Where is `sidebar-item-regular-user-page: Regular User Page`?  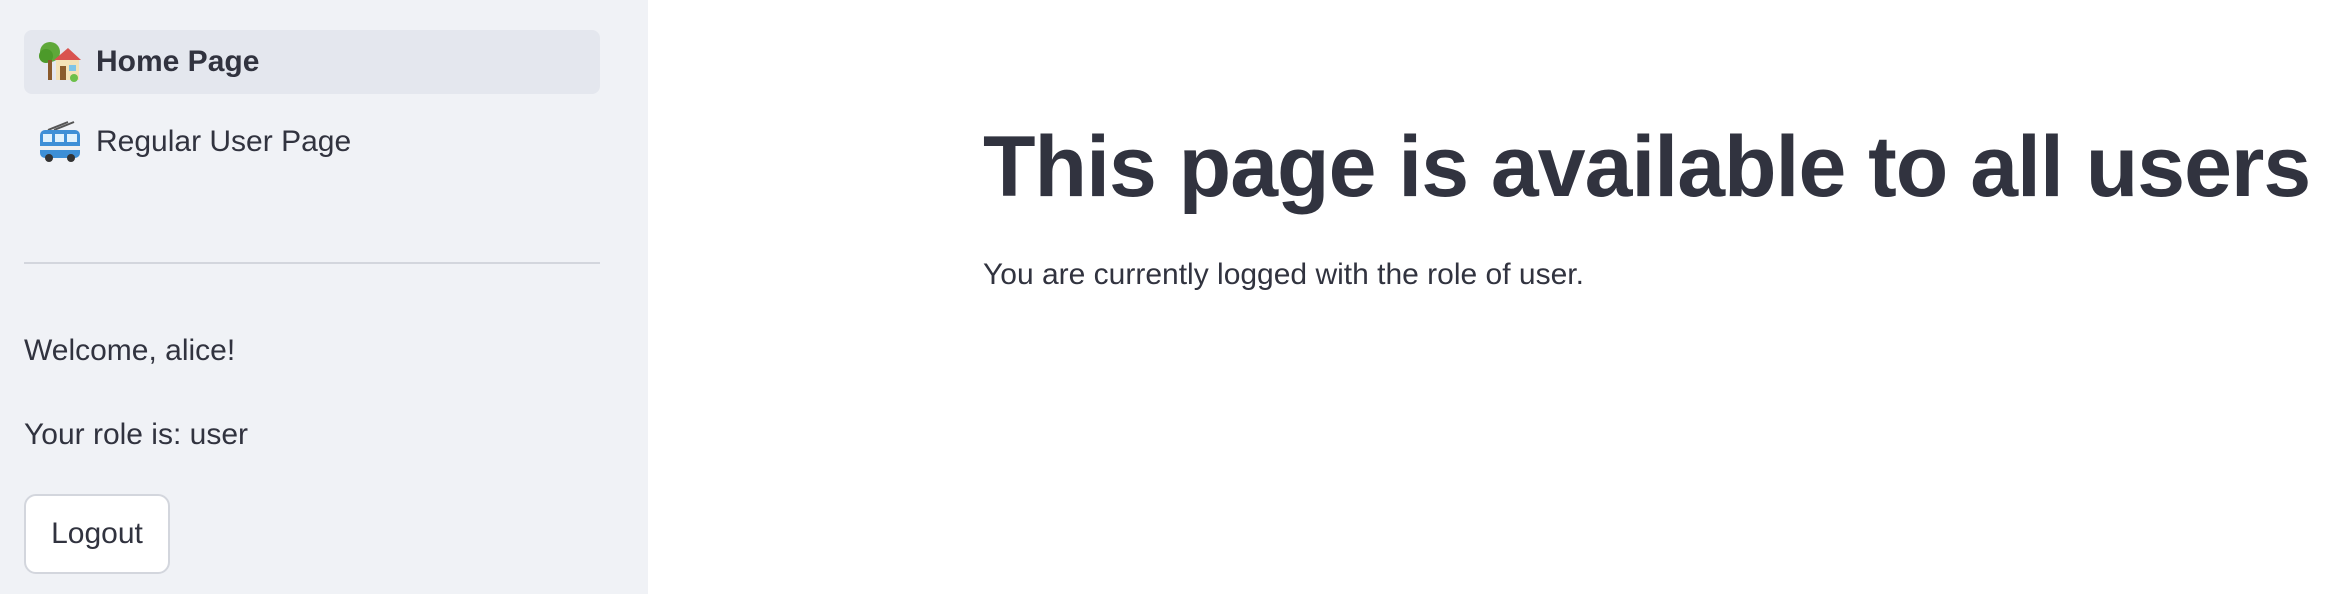
sidebar-item-regular-user-page: Regular User Page is located at coordinates (312, 142).